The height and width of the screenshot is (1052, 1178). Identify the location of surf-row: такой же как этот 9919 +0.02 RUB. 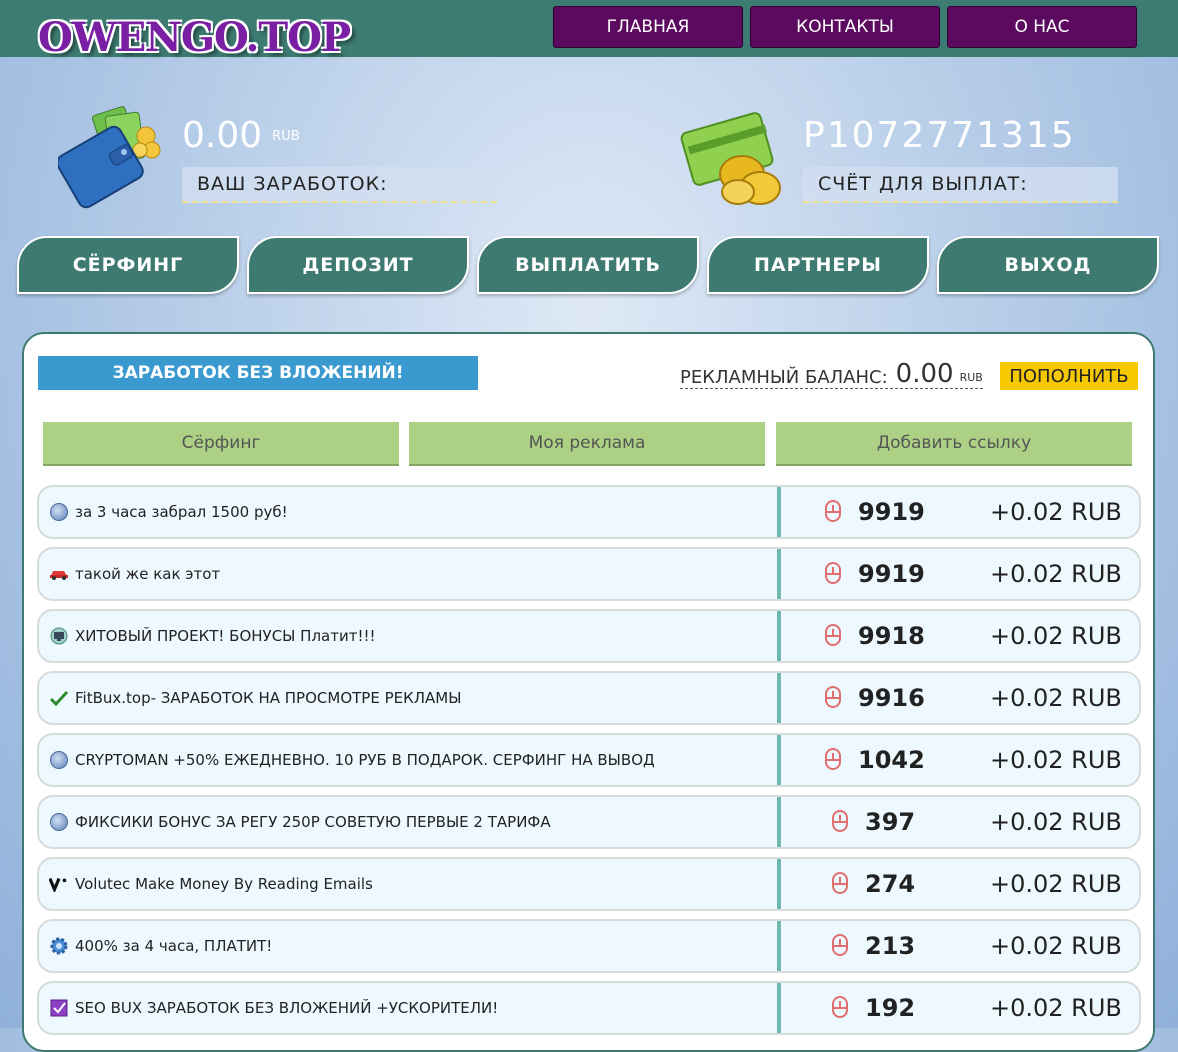
(589, 574).